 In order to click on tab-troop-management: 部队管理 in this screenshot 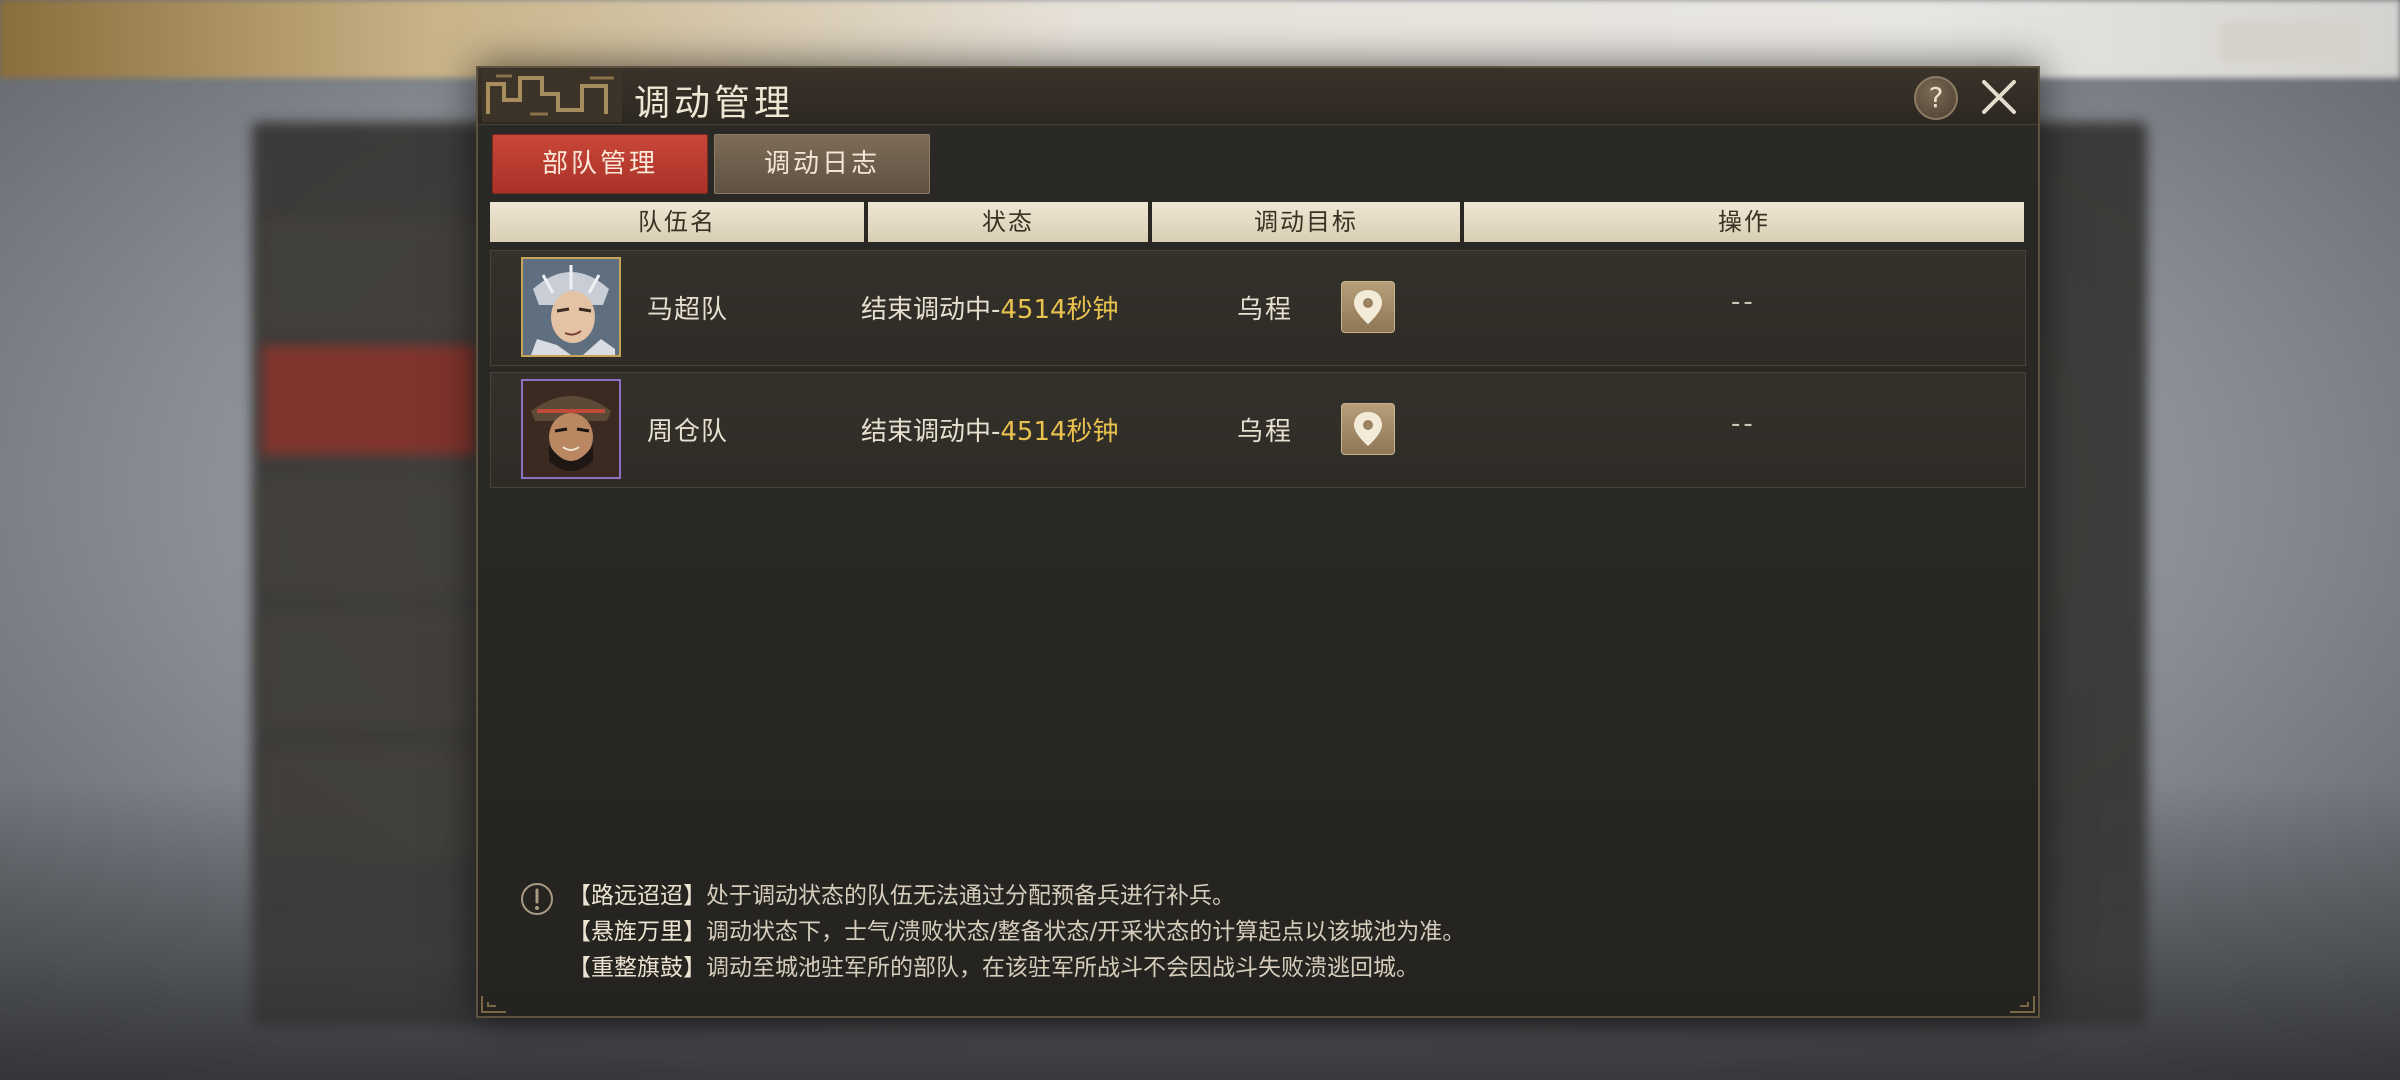, I will do `click(600, 164)`.